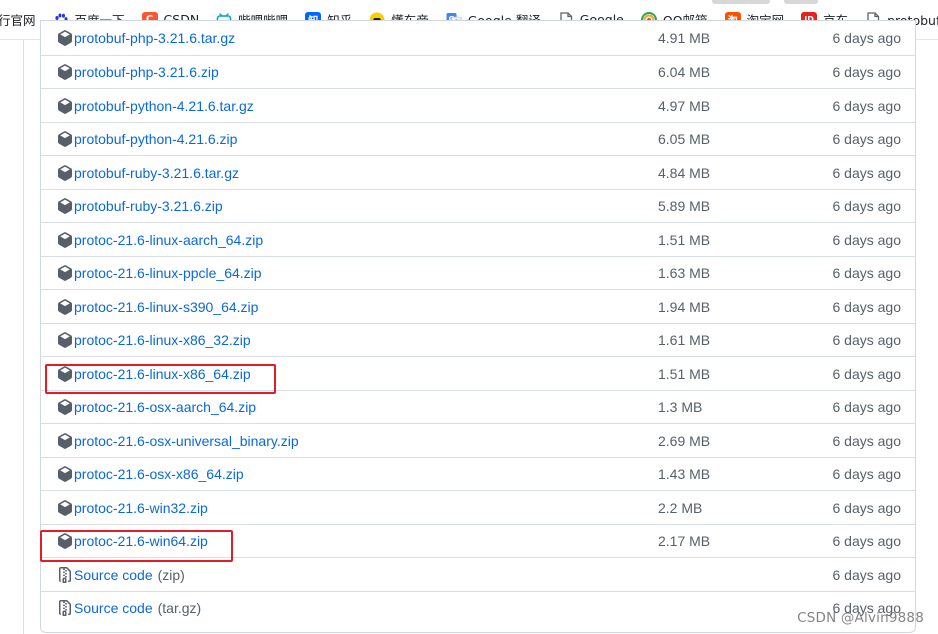 The height and width of the screenshot is (634, 938). Describe the element at coordinates (186, 440) in the screenshot. I see `asset-name: protoc-21.6-osx-universal_binary.zip` at that location.